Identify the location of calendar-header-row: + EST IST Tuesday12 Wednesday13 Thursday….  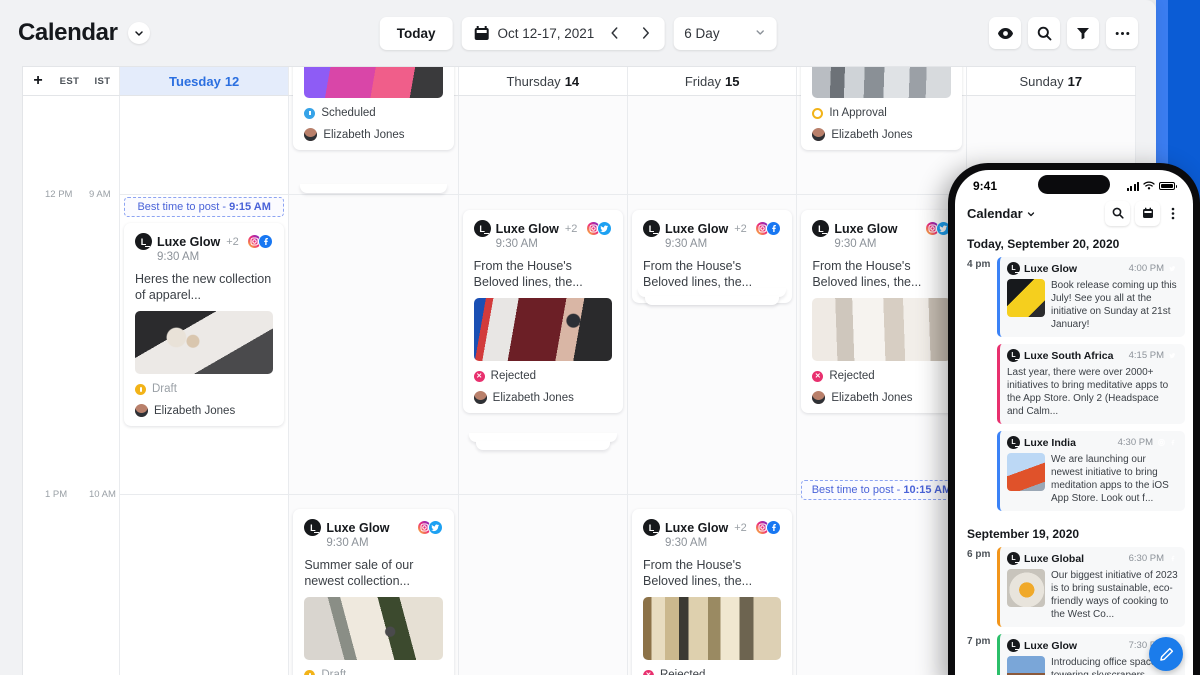
(579, 81).